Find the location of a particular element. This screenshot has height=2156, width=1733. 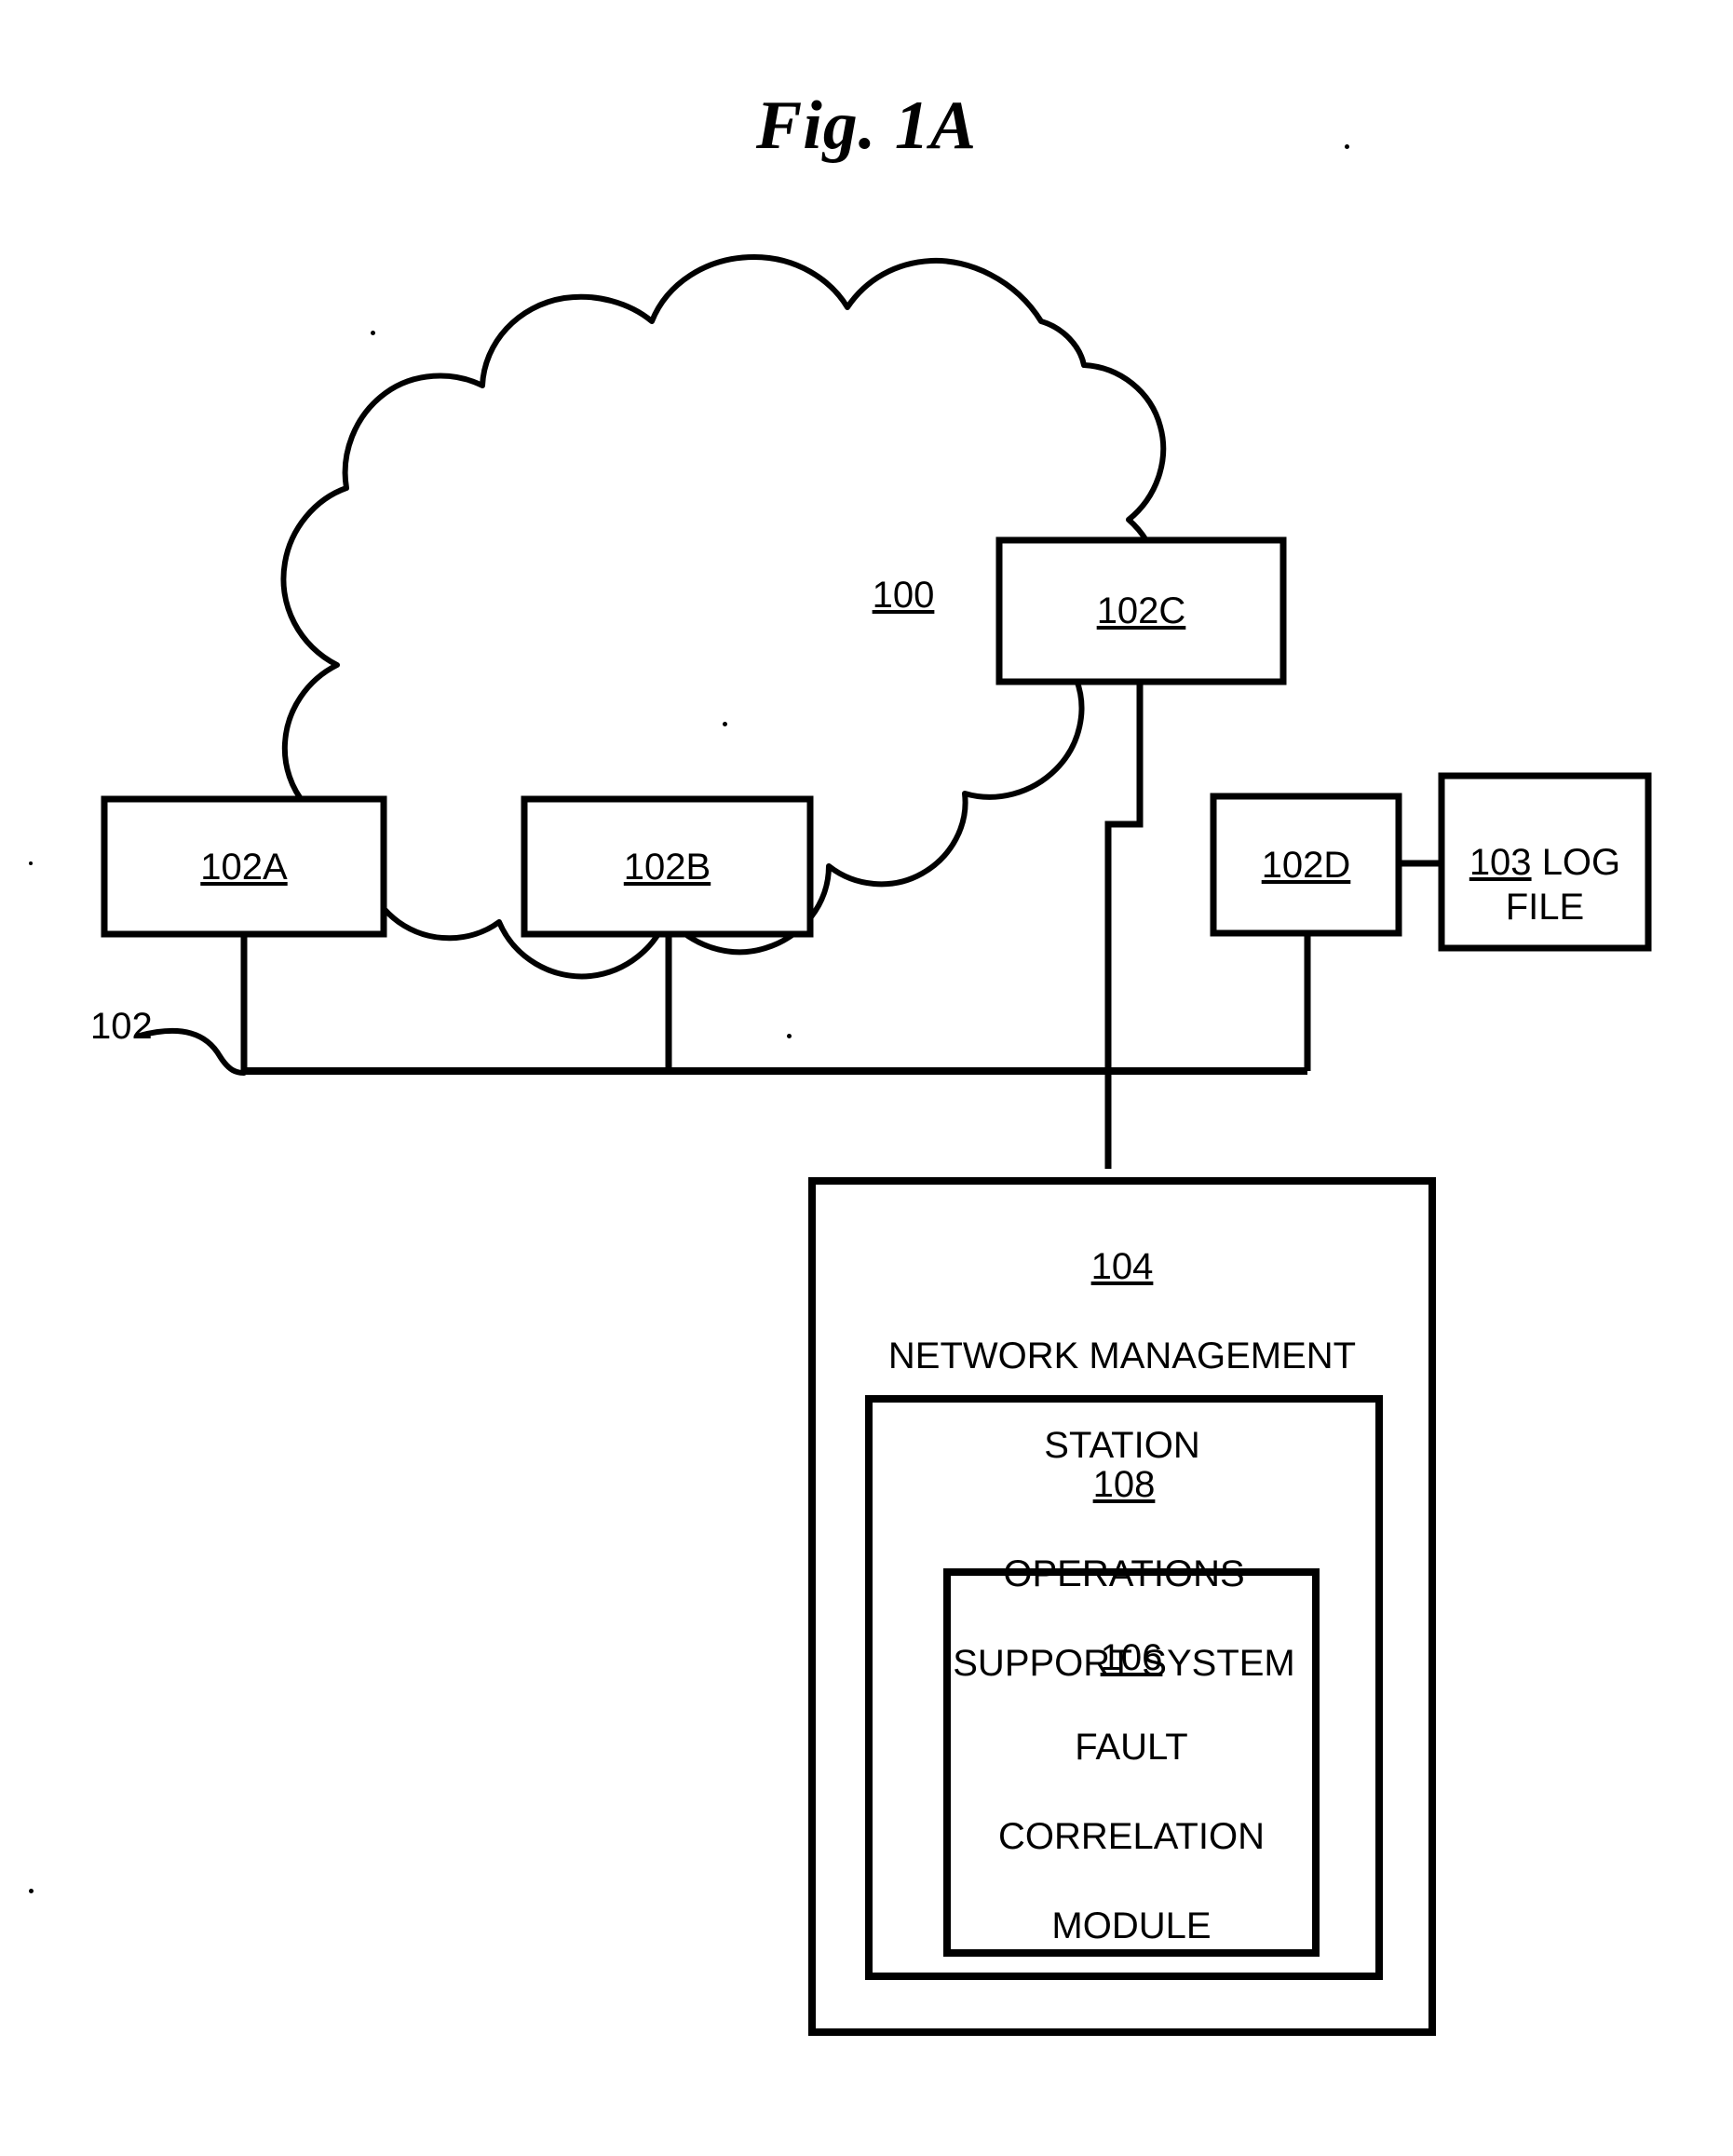

bus-ref-number: 102 is located at coordinates (121, 1026).